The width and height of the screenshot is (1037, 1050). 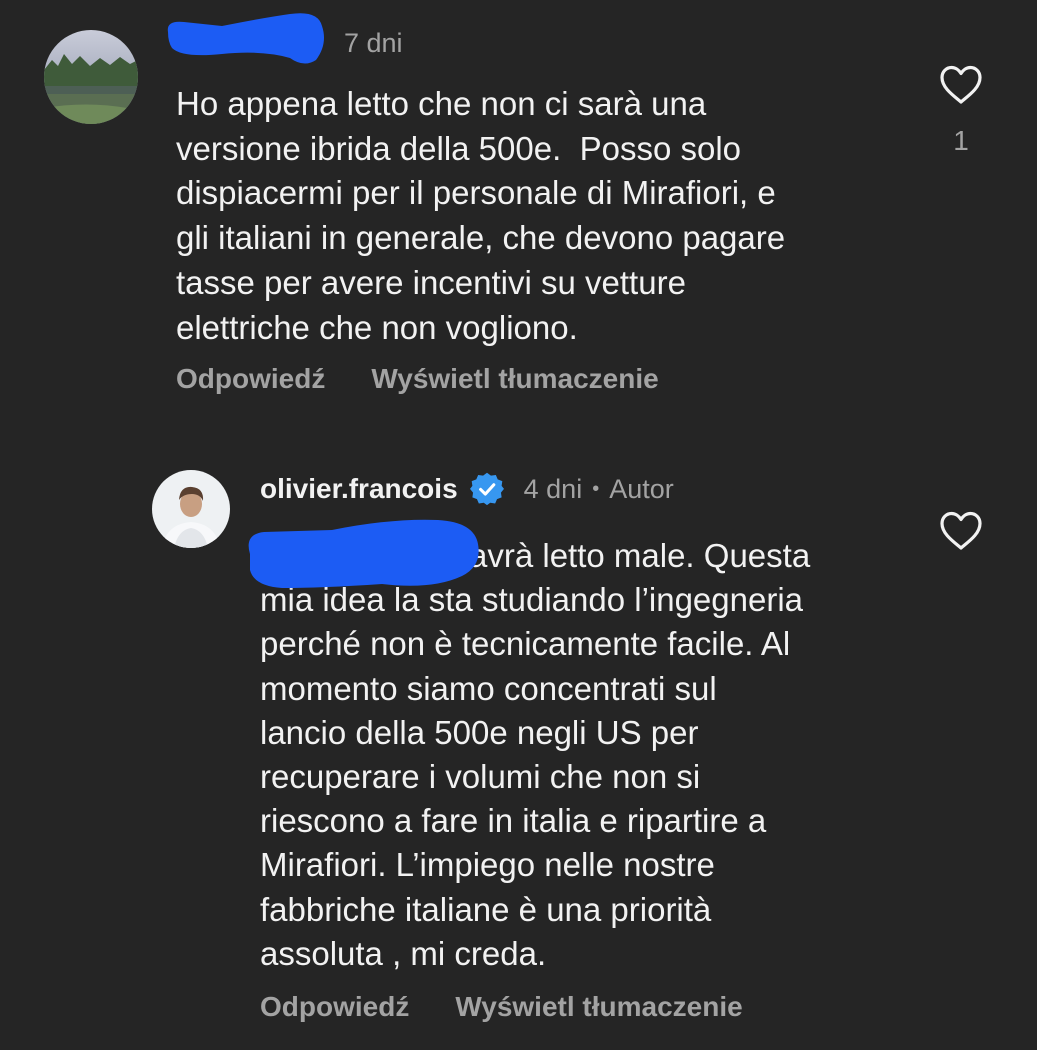 What do you see at coordinates (373, 43) in the screenshot?
I see `comment-time: 7 dni` at bounding box center [373, 43].